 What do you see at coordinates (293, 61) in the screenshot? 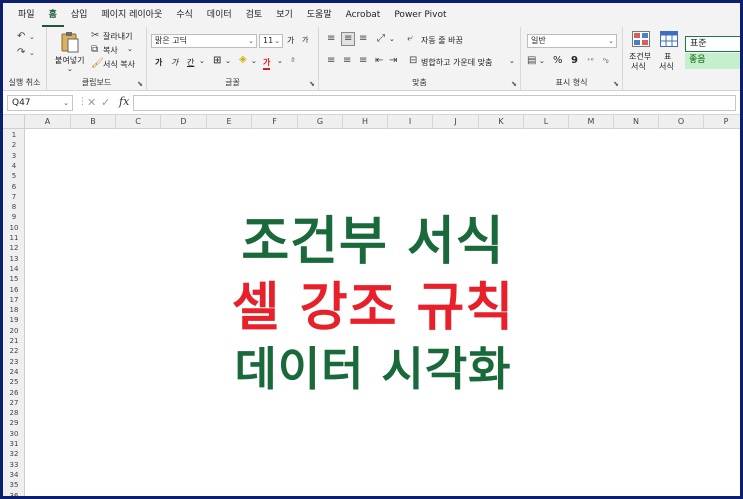
I see `phonetic-icon: ª` at bounding box center [293, 61].